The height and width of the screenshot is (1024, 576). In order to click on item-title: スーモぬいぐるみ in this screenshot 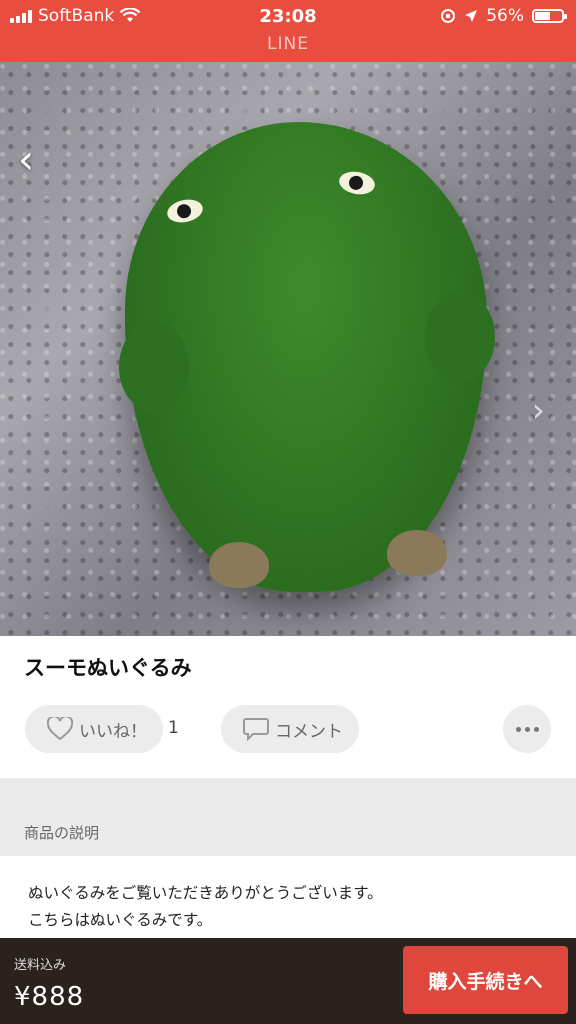, I will do `click(108, 668)`.